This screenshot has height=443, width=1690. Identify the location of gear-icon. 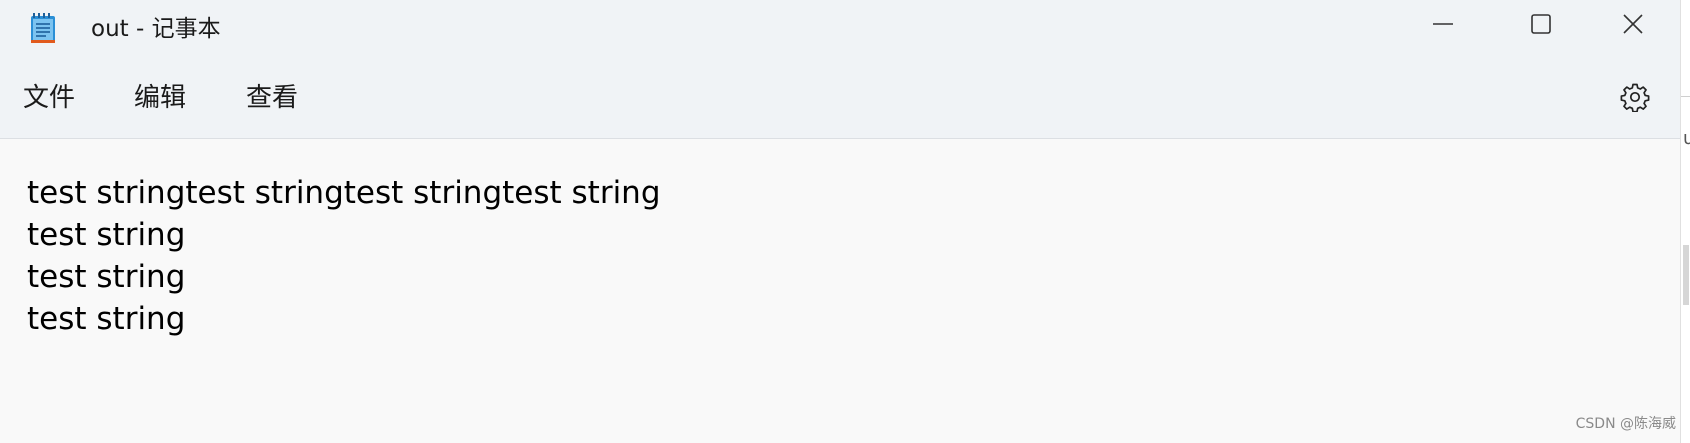
(1635, 99).